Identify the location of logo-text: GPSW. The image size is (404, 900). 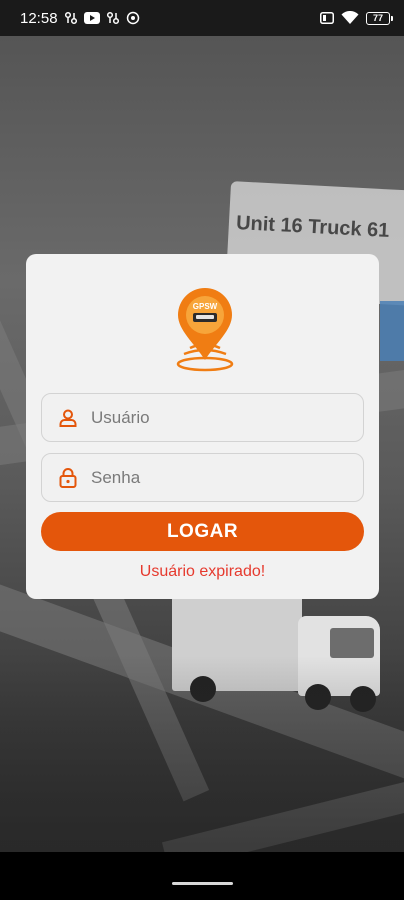
(205, 306).